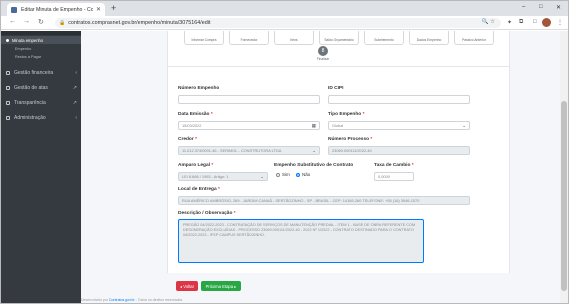 This screenshot has width=569, height=304. What do you see at coordinates (262, 176) in the screenshot?
I see `chevron-down-icon: ⌄` at bounding box center [262, 176].